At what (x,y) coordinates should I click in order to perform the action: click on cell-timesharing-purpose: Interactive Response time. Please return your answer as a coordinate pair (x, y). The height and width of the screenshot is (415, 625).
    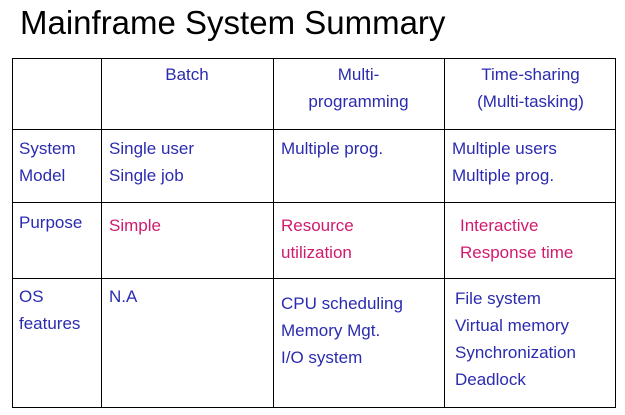
    Looking at the image, I should click on (516, 239).